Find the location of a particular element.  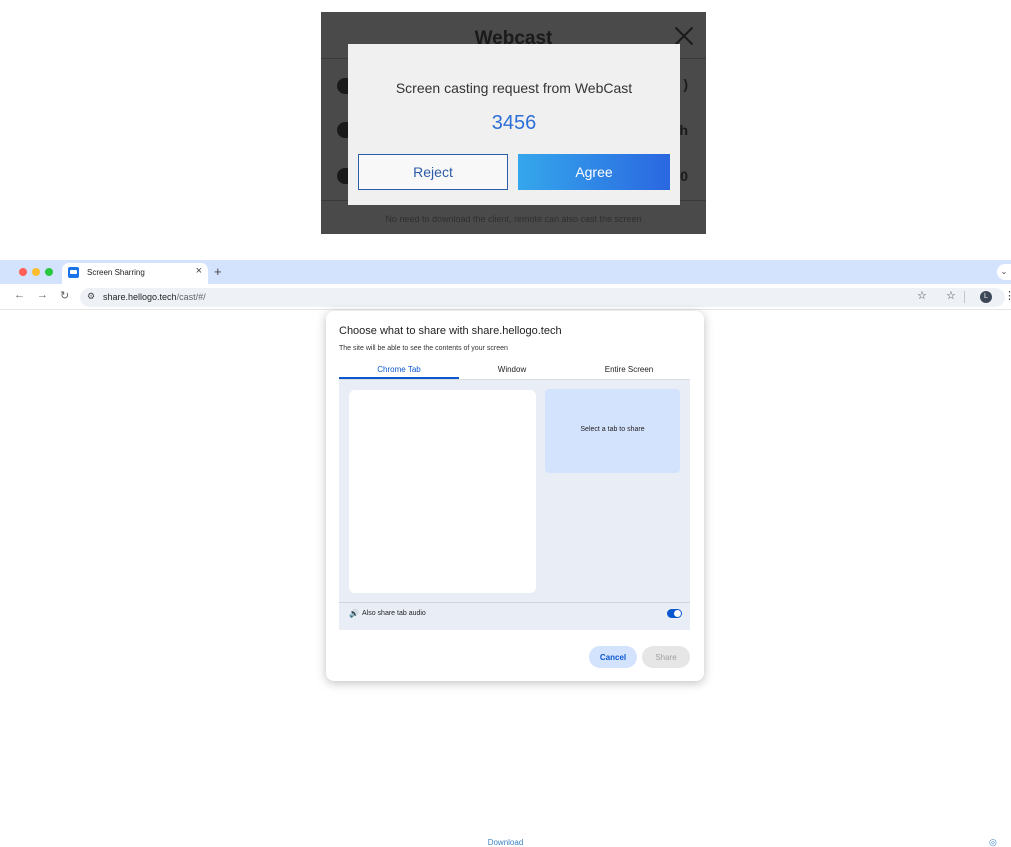

forward-icon: → is located at coordinates (42, 295).